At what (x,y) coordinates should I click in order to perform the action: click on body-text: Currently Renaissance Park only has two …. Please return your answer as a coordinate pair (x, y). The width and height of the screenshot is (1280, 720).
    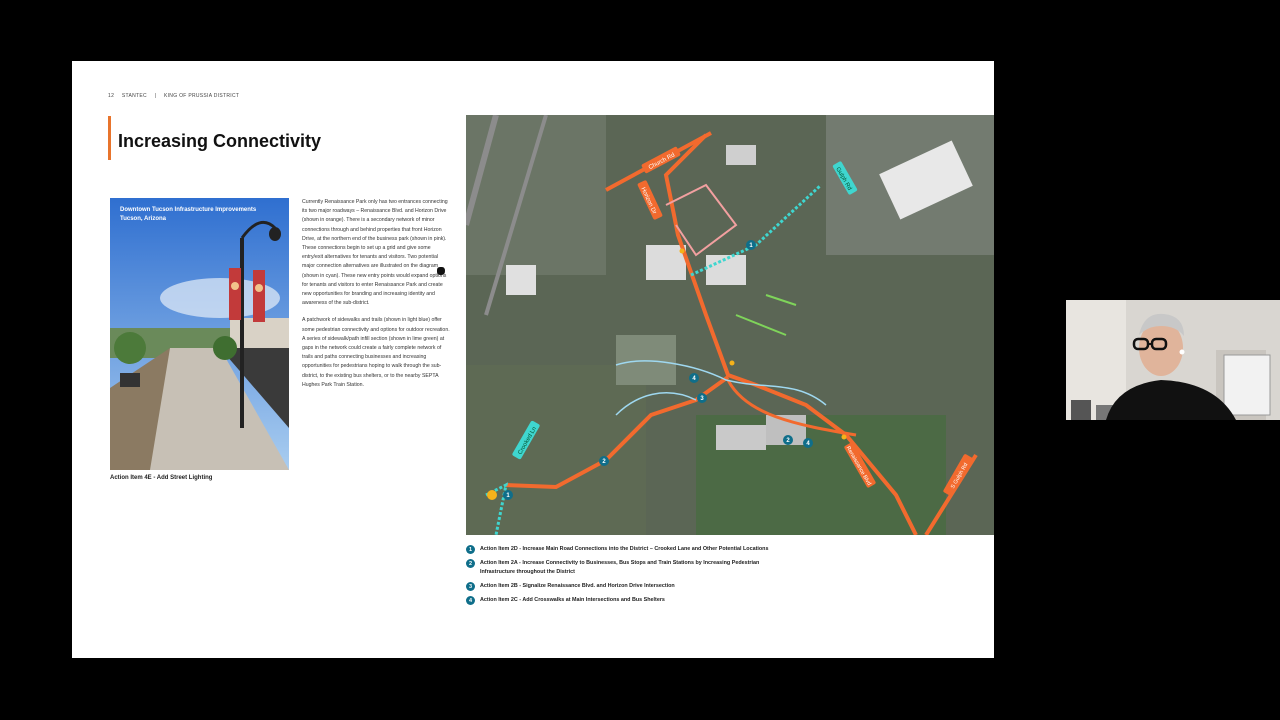
    Looking at the image, I should click on (377, 298).